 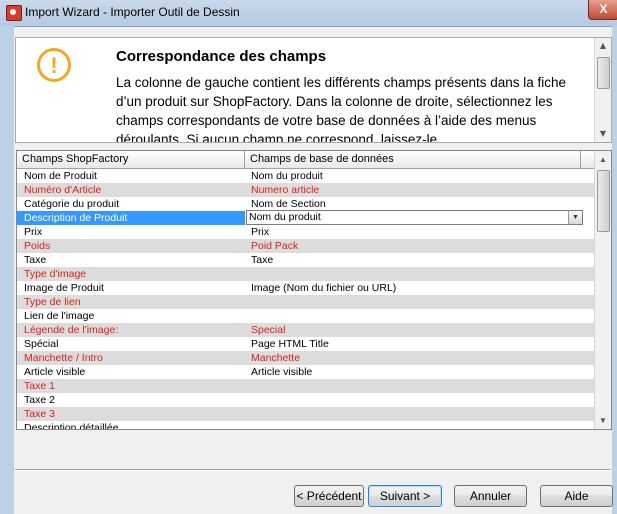 What do you see at coordinates (131, 414) in the screenshot?
I see `shopfactory-field-cell: Taxe 3` at bounding box center [131, 414].